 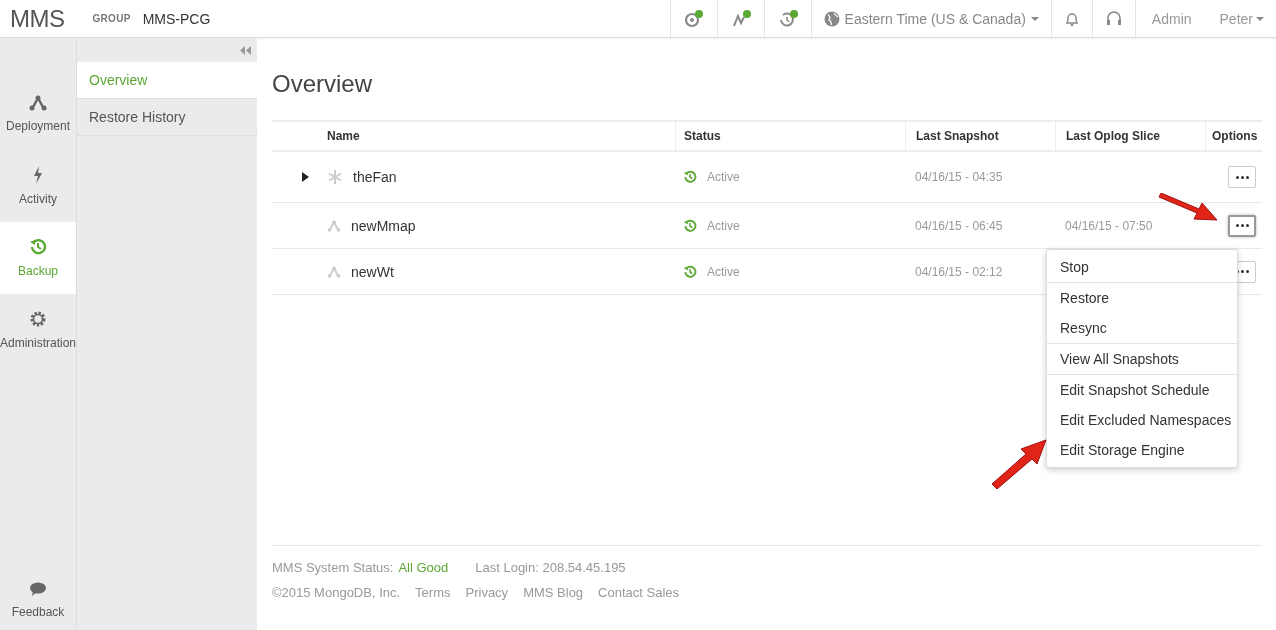 I want to click on headset-icon, so click(x=1113, y=18).